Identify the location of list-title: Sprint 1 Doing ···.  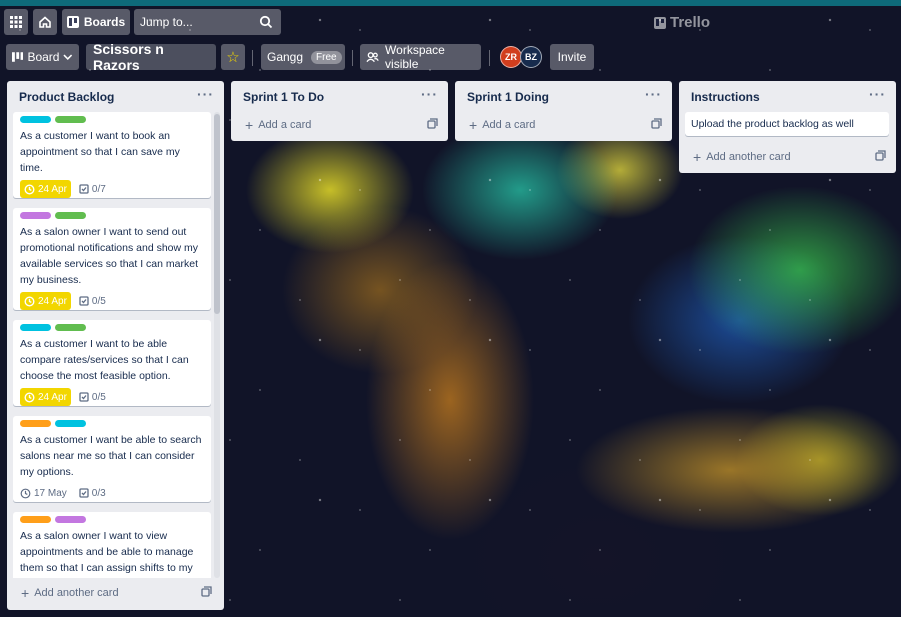
(563, 97).